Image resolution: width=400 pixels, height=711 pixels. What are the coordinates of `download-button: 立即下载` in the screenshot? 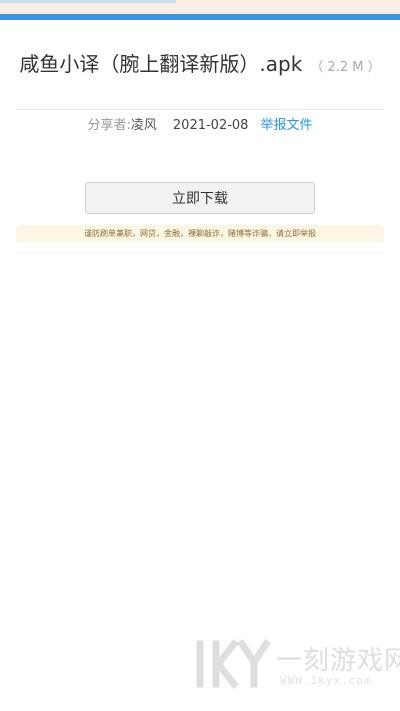 It's located at (200, 198).